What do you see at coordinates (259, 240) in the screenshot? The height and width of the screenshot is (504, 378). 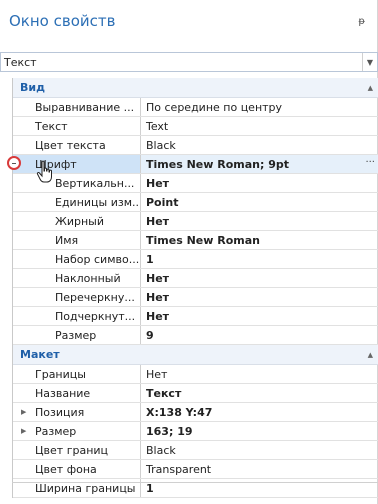 I see `property-value: Times New Roman` at bounding box center [259, 240].